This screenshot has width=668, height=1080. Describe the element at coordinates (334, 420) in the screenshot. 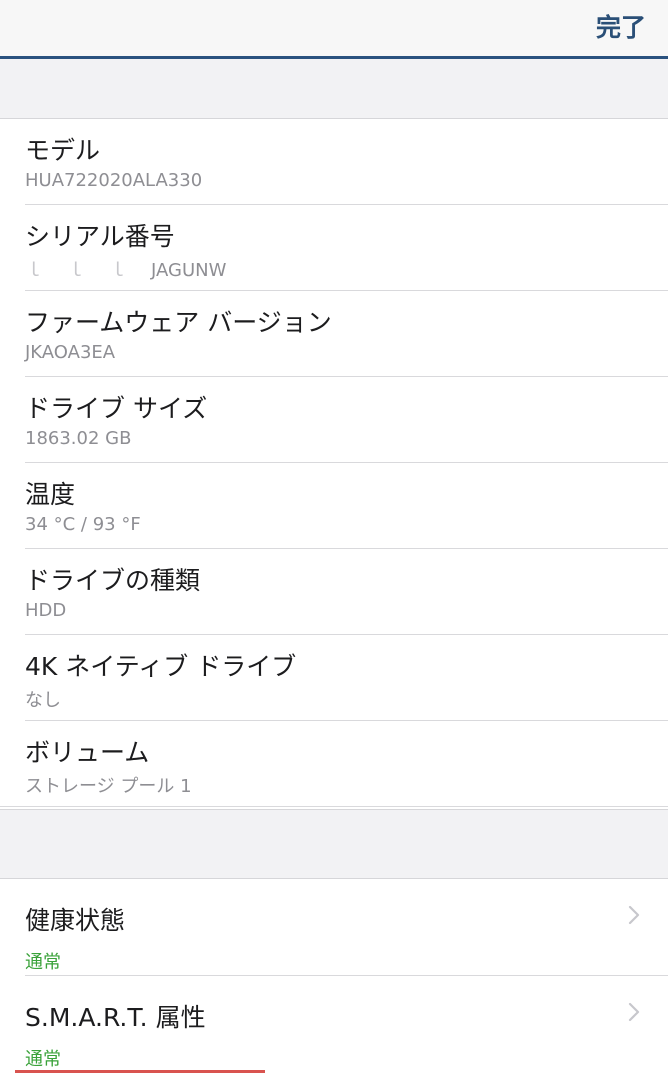

I see `detail-row-drive-size: ドライブ サイズ 1863.02 GB` at that location.